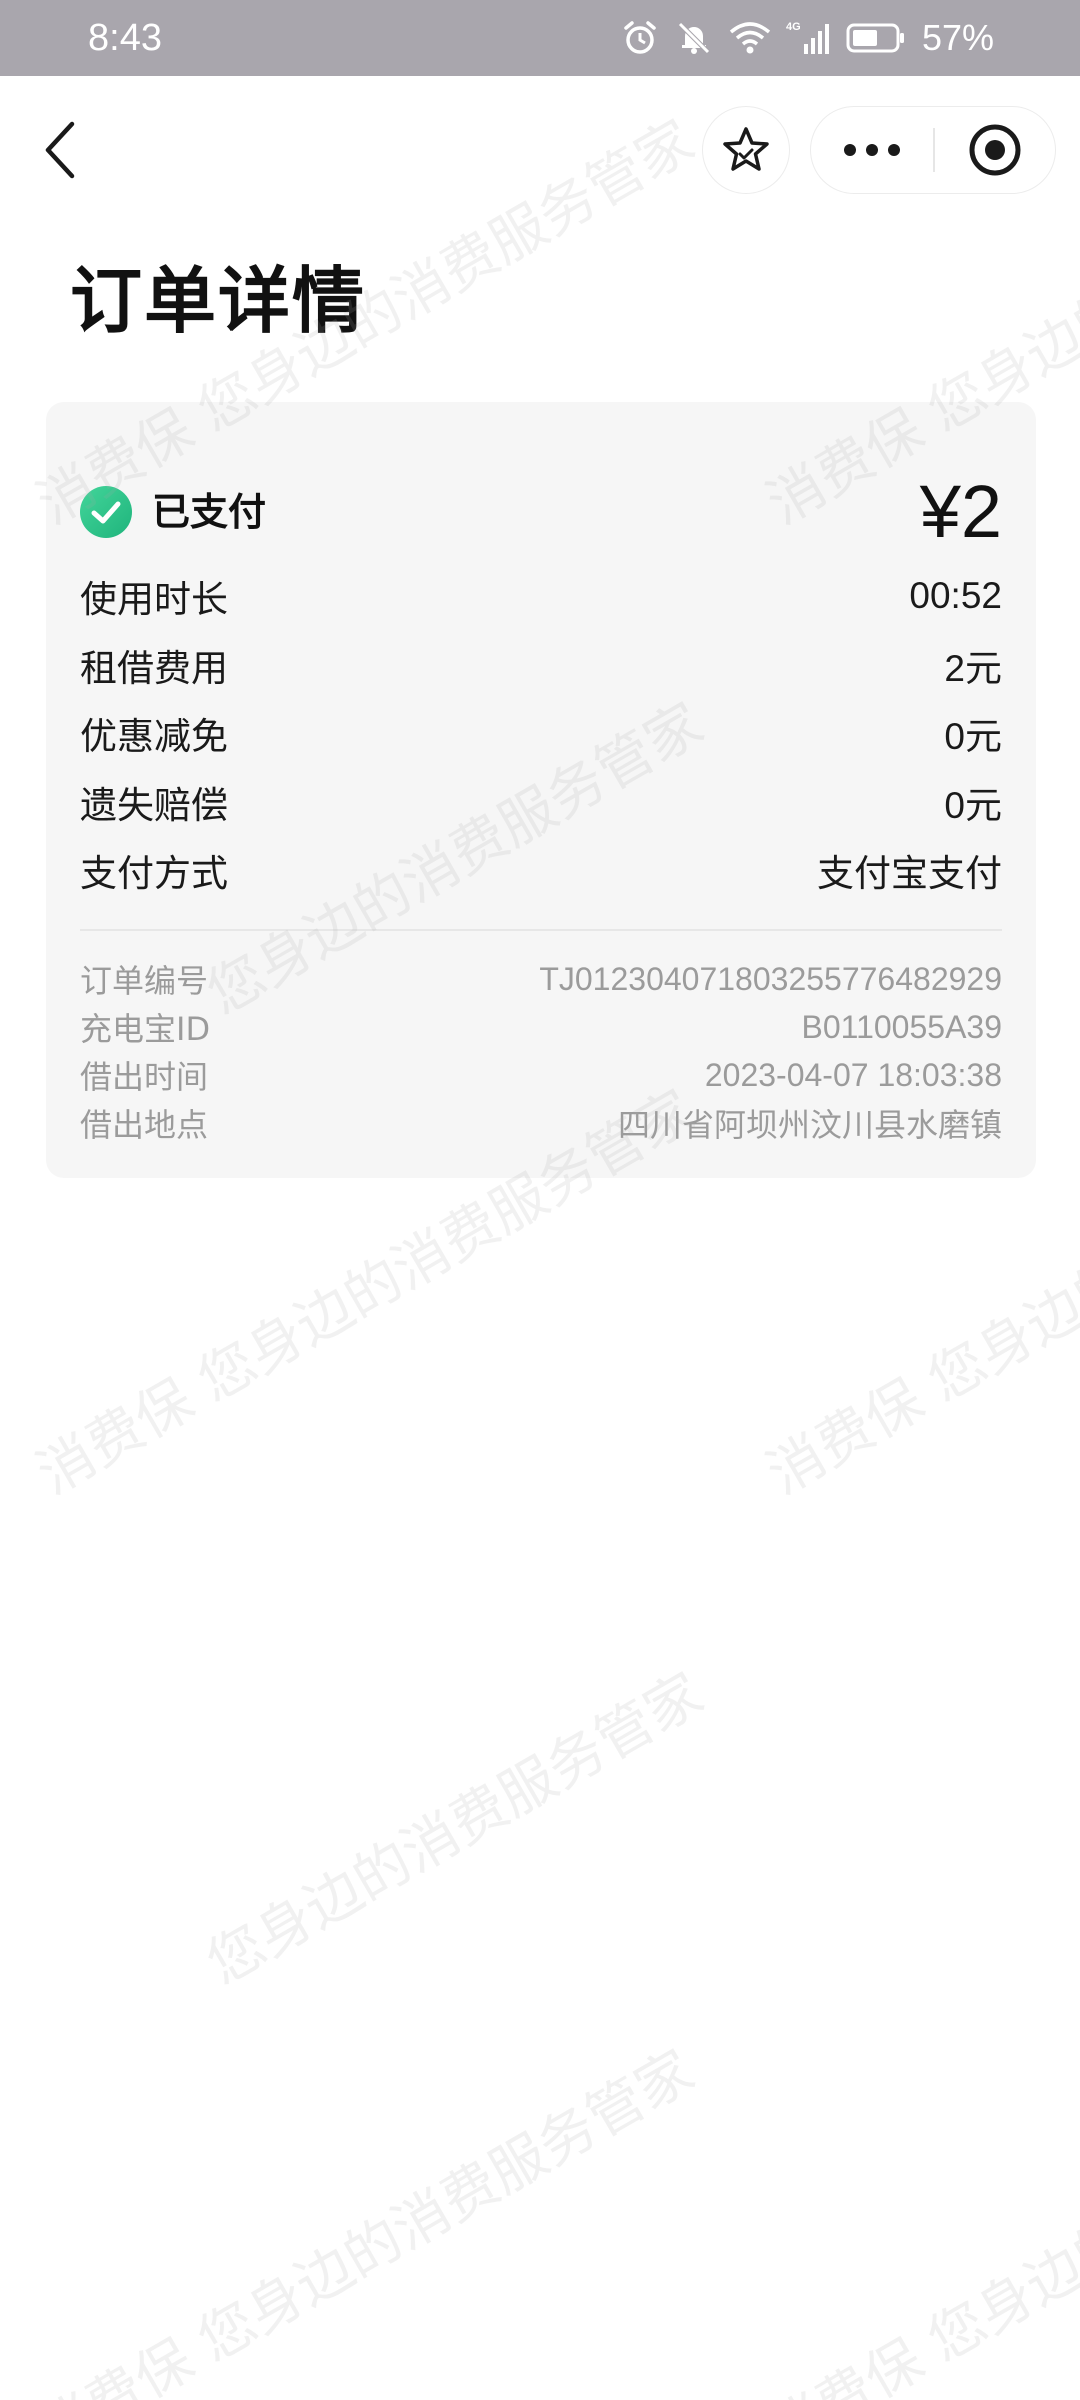 The image size is (1080, 2400). What do you see at coordinates (125, 38) in the screenshot?
I see `status-time: 8:43` at bounding box center [125, 38].